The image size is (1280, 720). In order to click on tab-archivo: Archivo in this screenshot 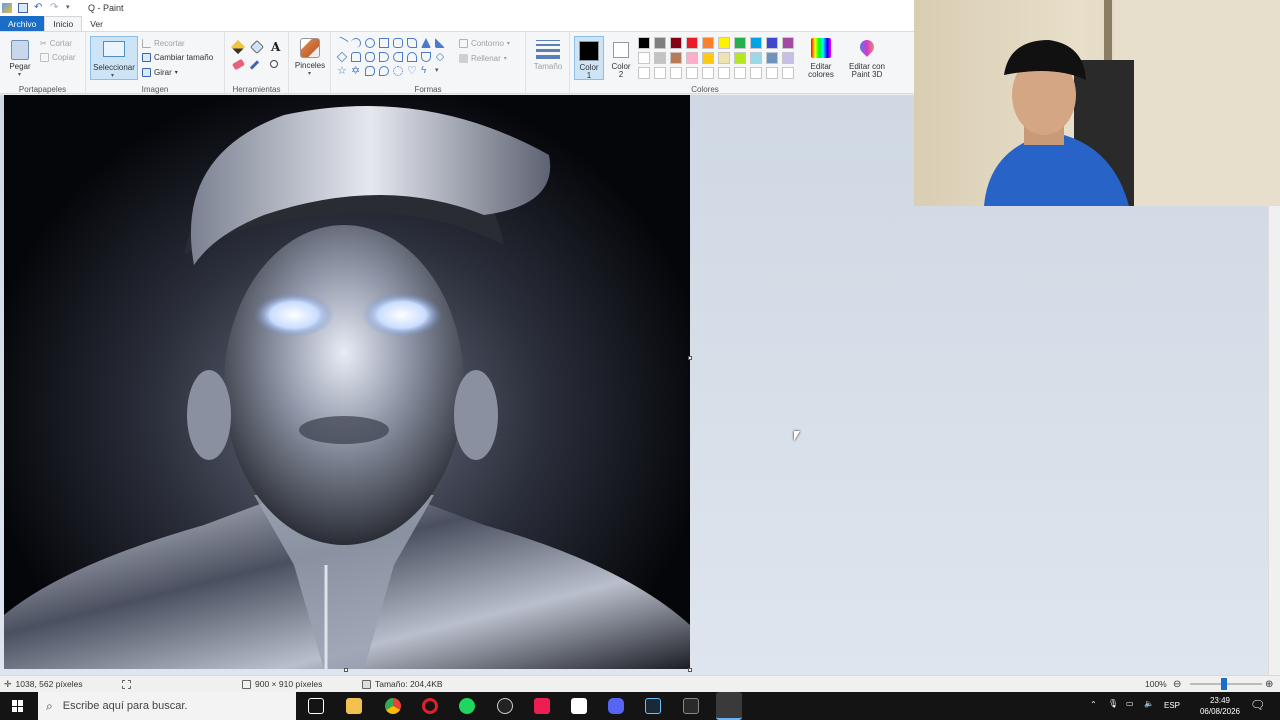, I will do `click(22, 23)`.